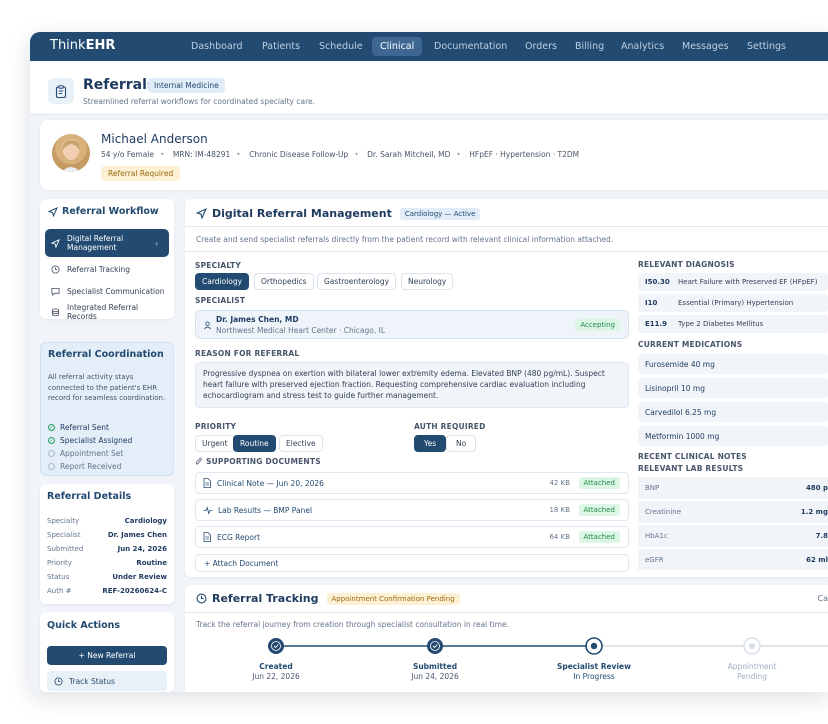 This screenshot has width=828, height=724. Describe the element at coordinates (461, 443) in the screenshot. I see `auth-option-no: No` at that location.